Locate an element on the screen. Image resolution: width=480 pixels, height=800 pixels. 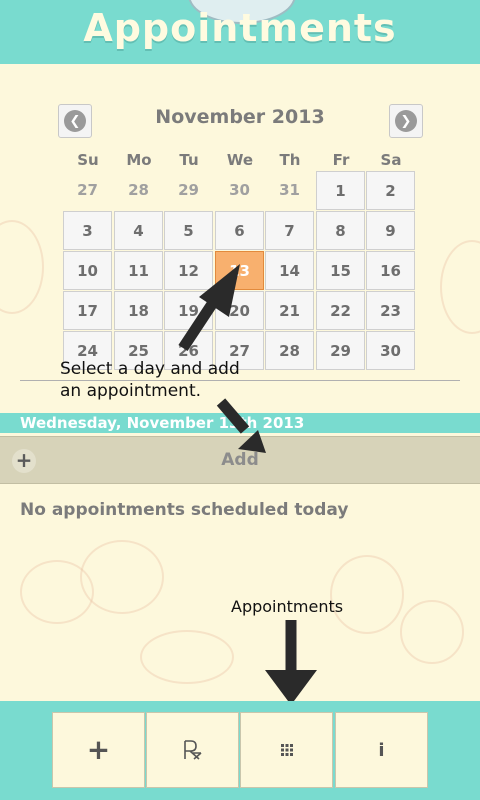
toolbar-prescription-button is located at coordinates (192, 750).